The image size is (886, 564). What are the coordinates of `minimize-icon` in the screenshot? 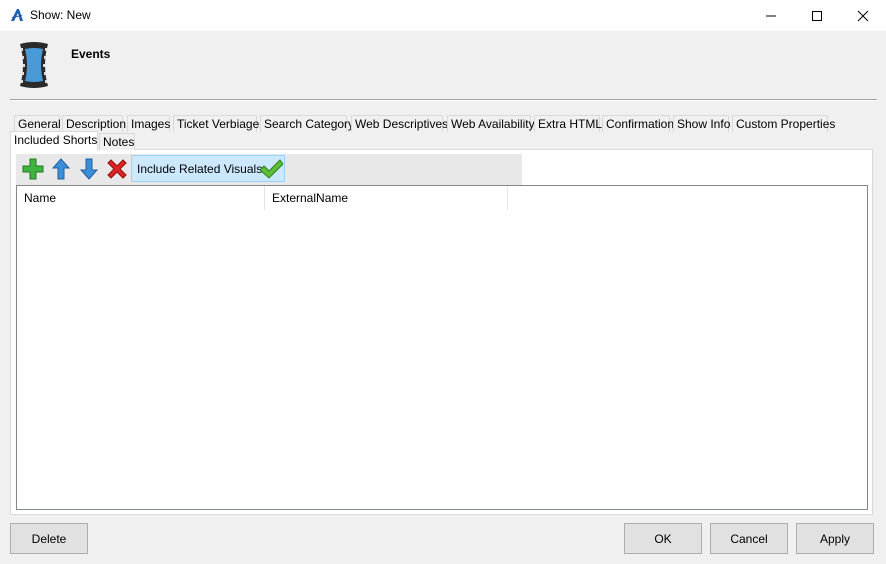 It's located at (771, 15).